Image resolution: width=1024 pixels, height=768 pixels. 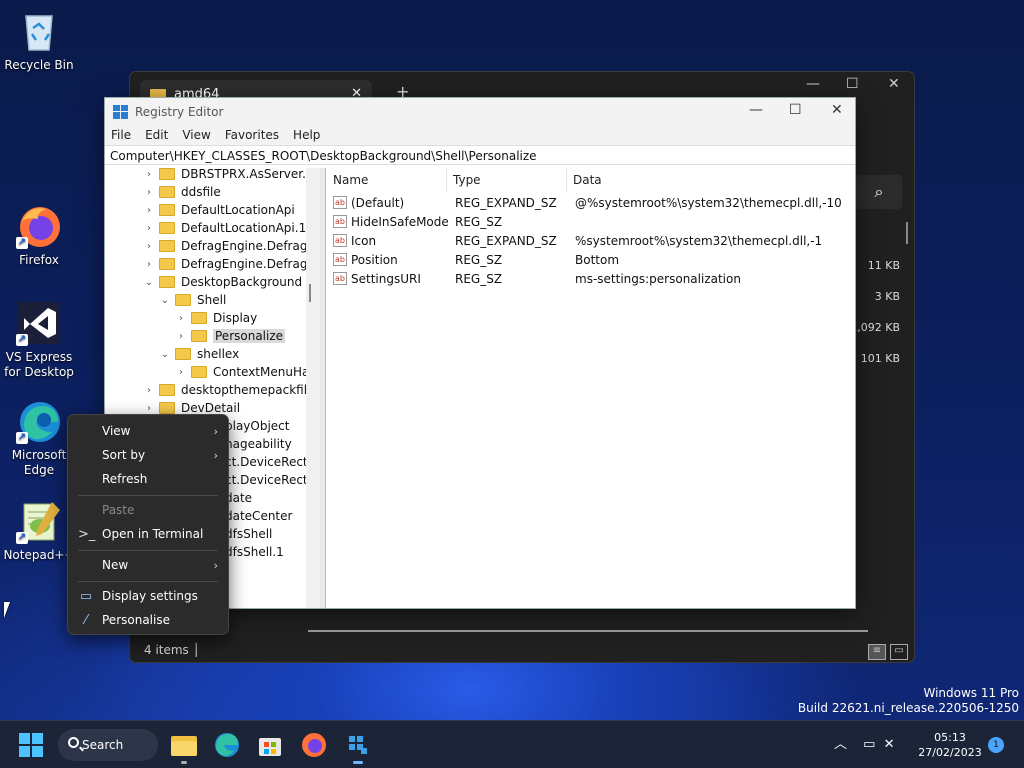 I want to click on menu-item-personalise: ⁄ Personalise, so click(x=148, y=620).